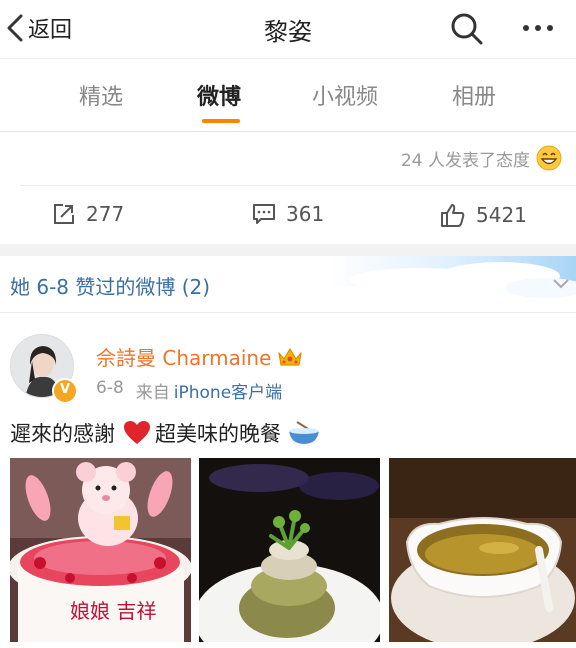 This screenshot has width=576, height=648. I want to click on verified-badge-icon: V, so click(65, 391).